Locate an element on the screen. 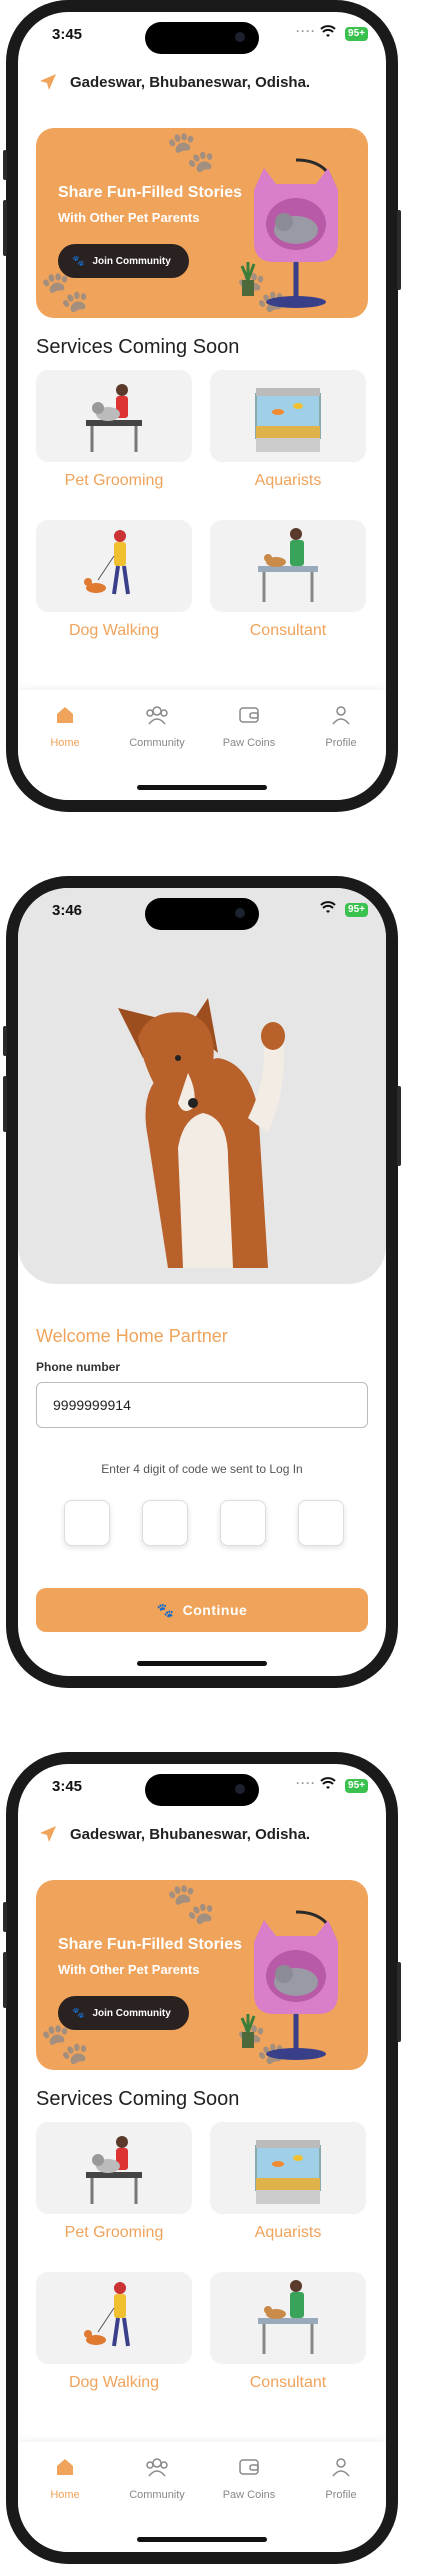  dog-illustration is located at coordinates (201, 1133).